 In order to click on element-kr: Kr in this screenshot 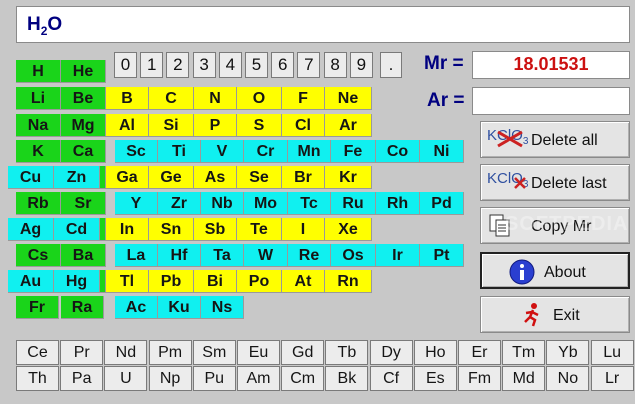, I will do `click(348, 177)`.